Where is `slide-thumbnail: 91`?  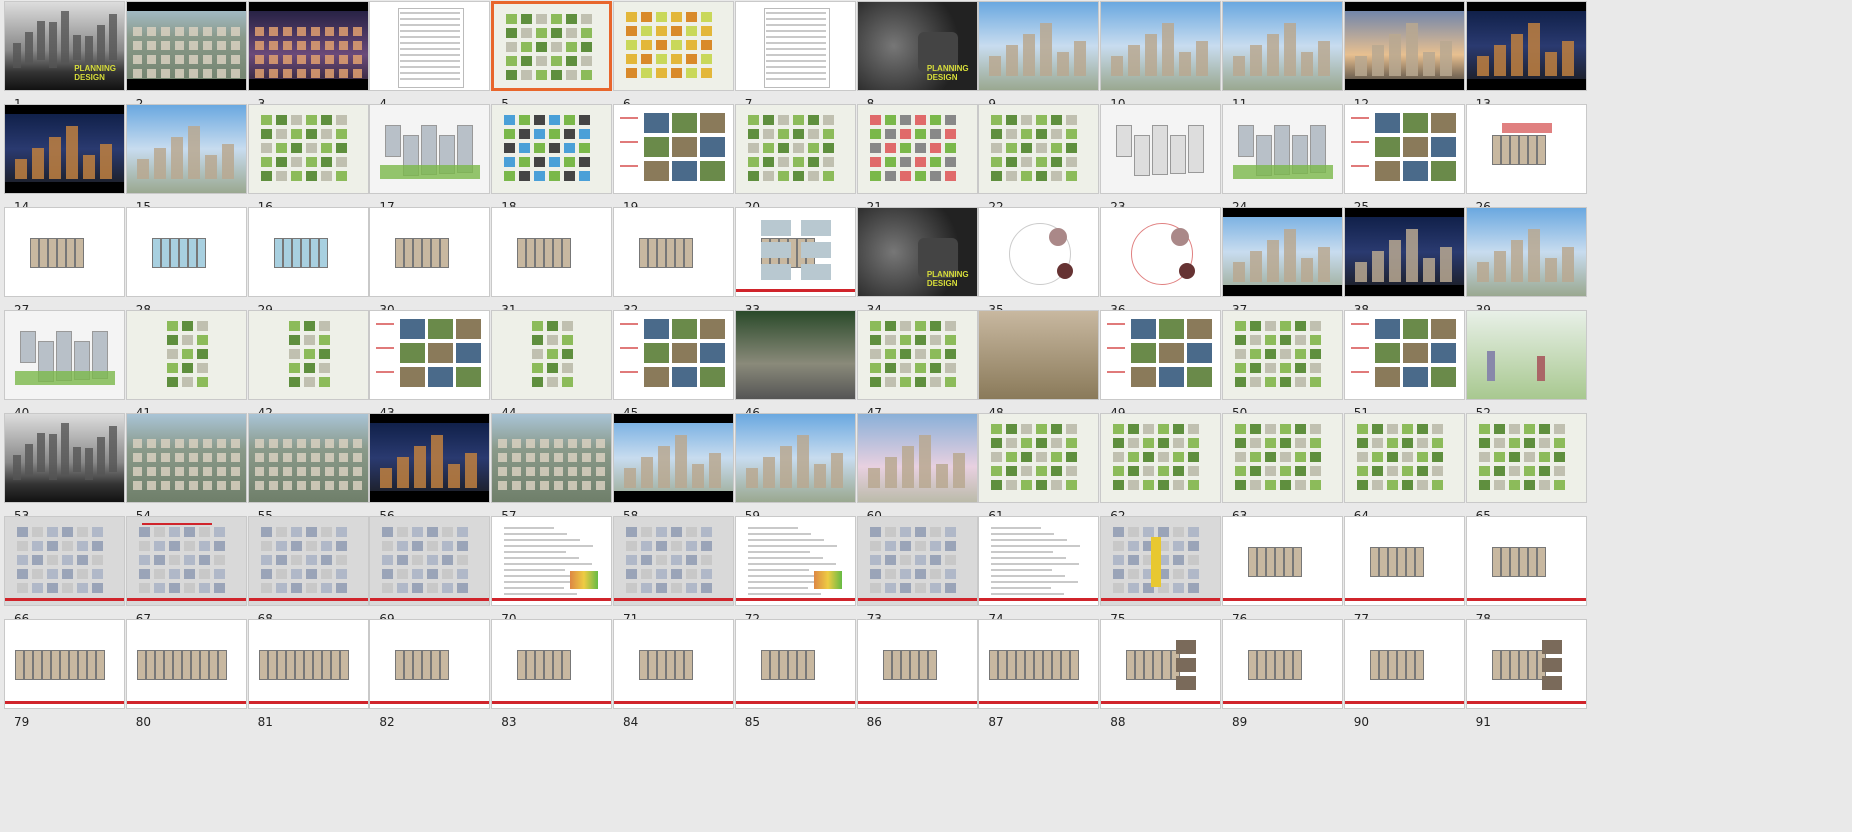 slide-thumbnail: 91 is located at coordinates (1526, 680).